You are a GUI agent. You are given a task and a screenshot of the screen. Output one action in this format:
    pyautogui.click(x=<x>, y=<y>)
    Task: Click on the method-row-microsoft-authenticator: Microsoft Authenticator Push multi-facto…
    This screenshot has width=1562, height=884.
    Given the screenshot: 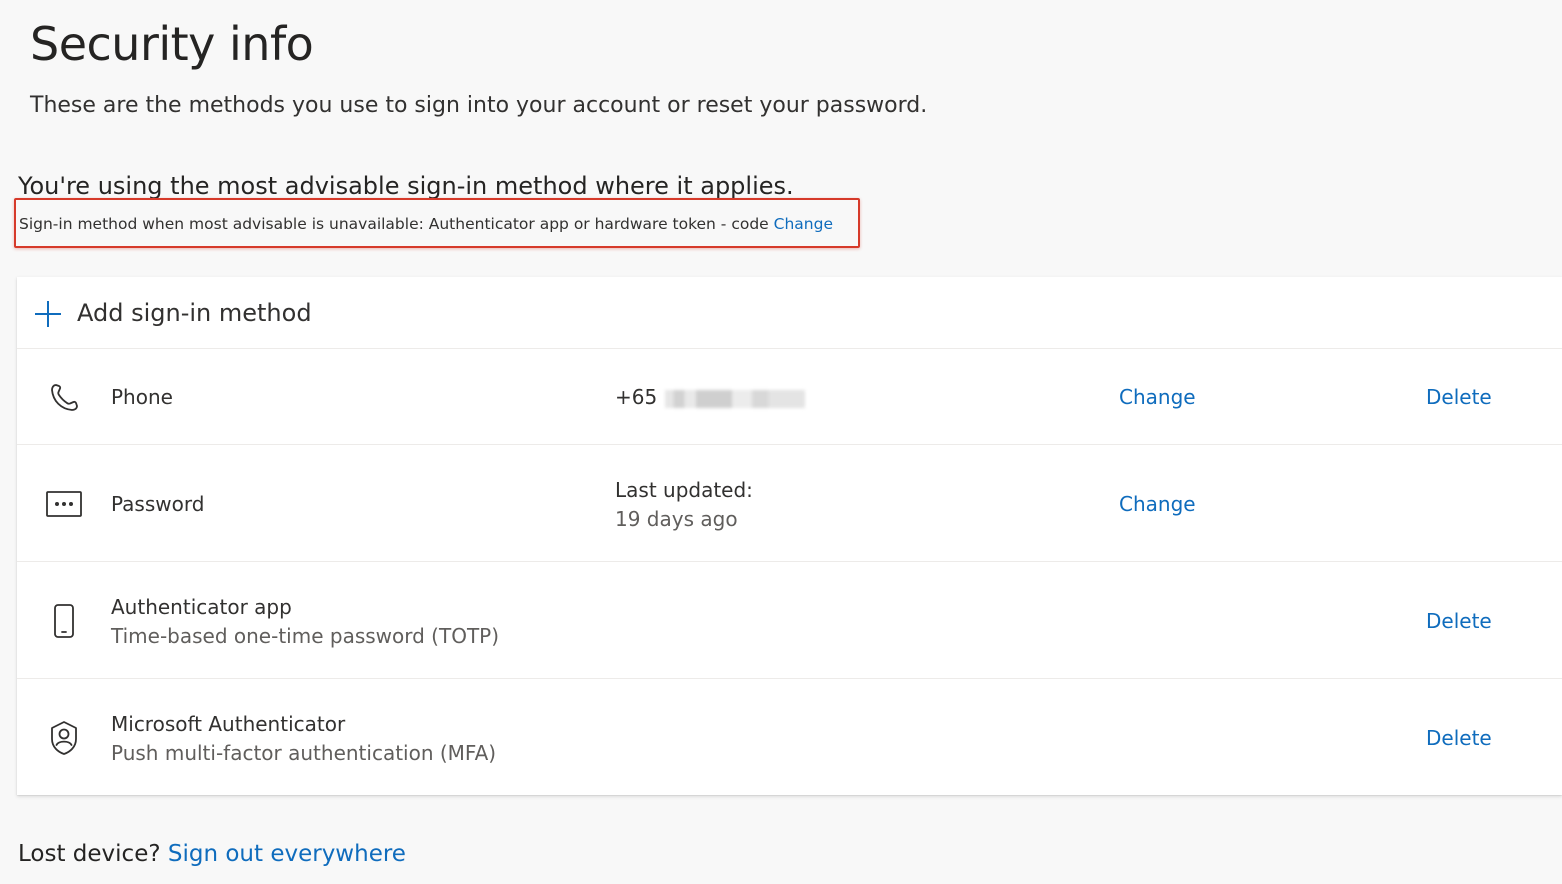 What is the action you would take?
    pyautogui.click(x=789, y=737)
    